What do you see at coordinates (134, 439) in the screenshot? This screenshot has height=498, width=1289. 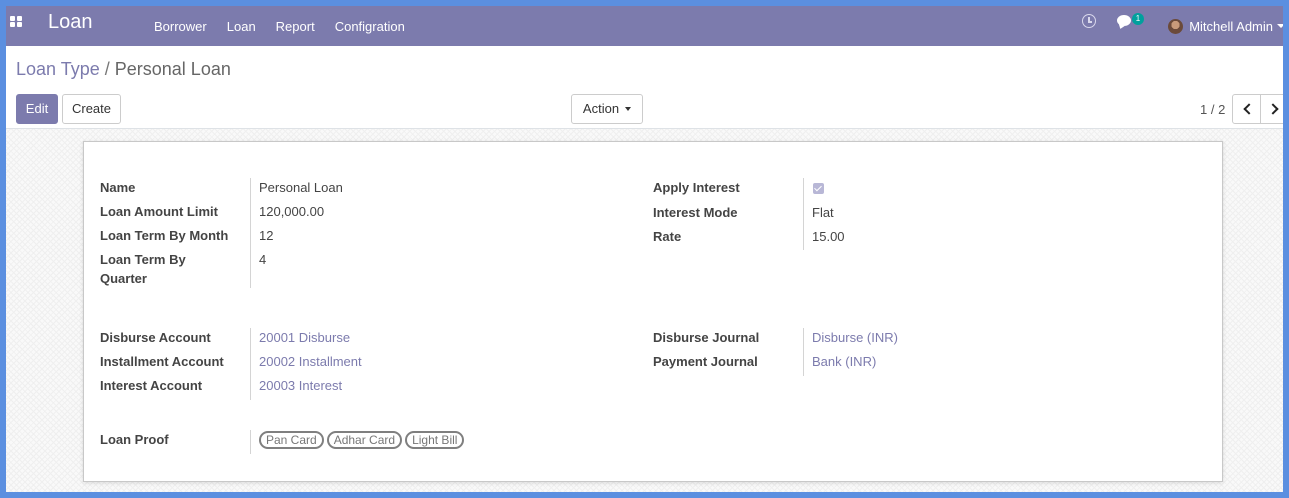 I see `loan-proof-label: Loan Proof` at bounding box center [134, 439].